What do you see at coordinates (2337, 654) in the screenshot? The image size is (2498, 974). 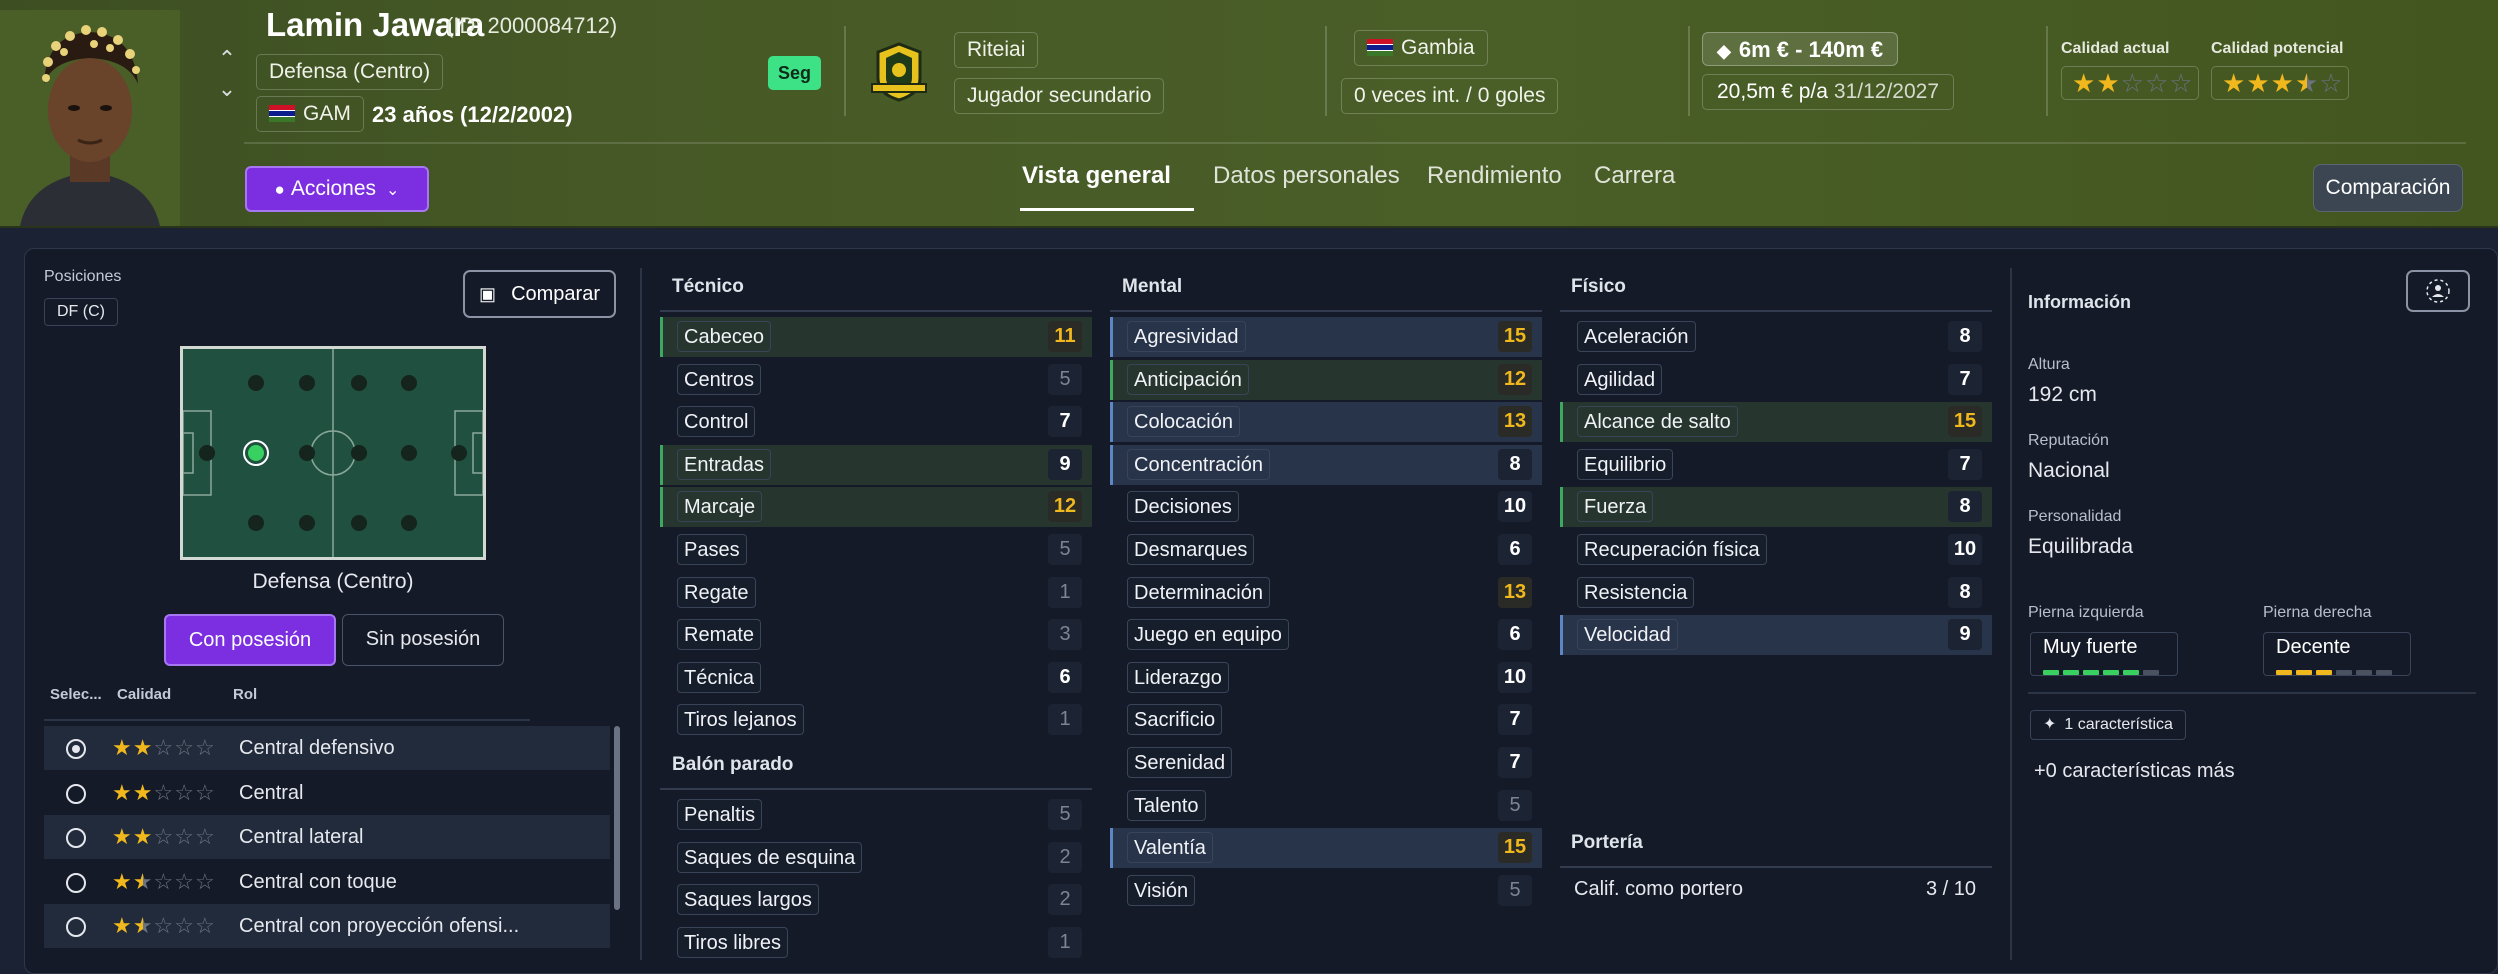 I see `right-foot-box: Decente` at bounding box center [2337, 654].